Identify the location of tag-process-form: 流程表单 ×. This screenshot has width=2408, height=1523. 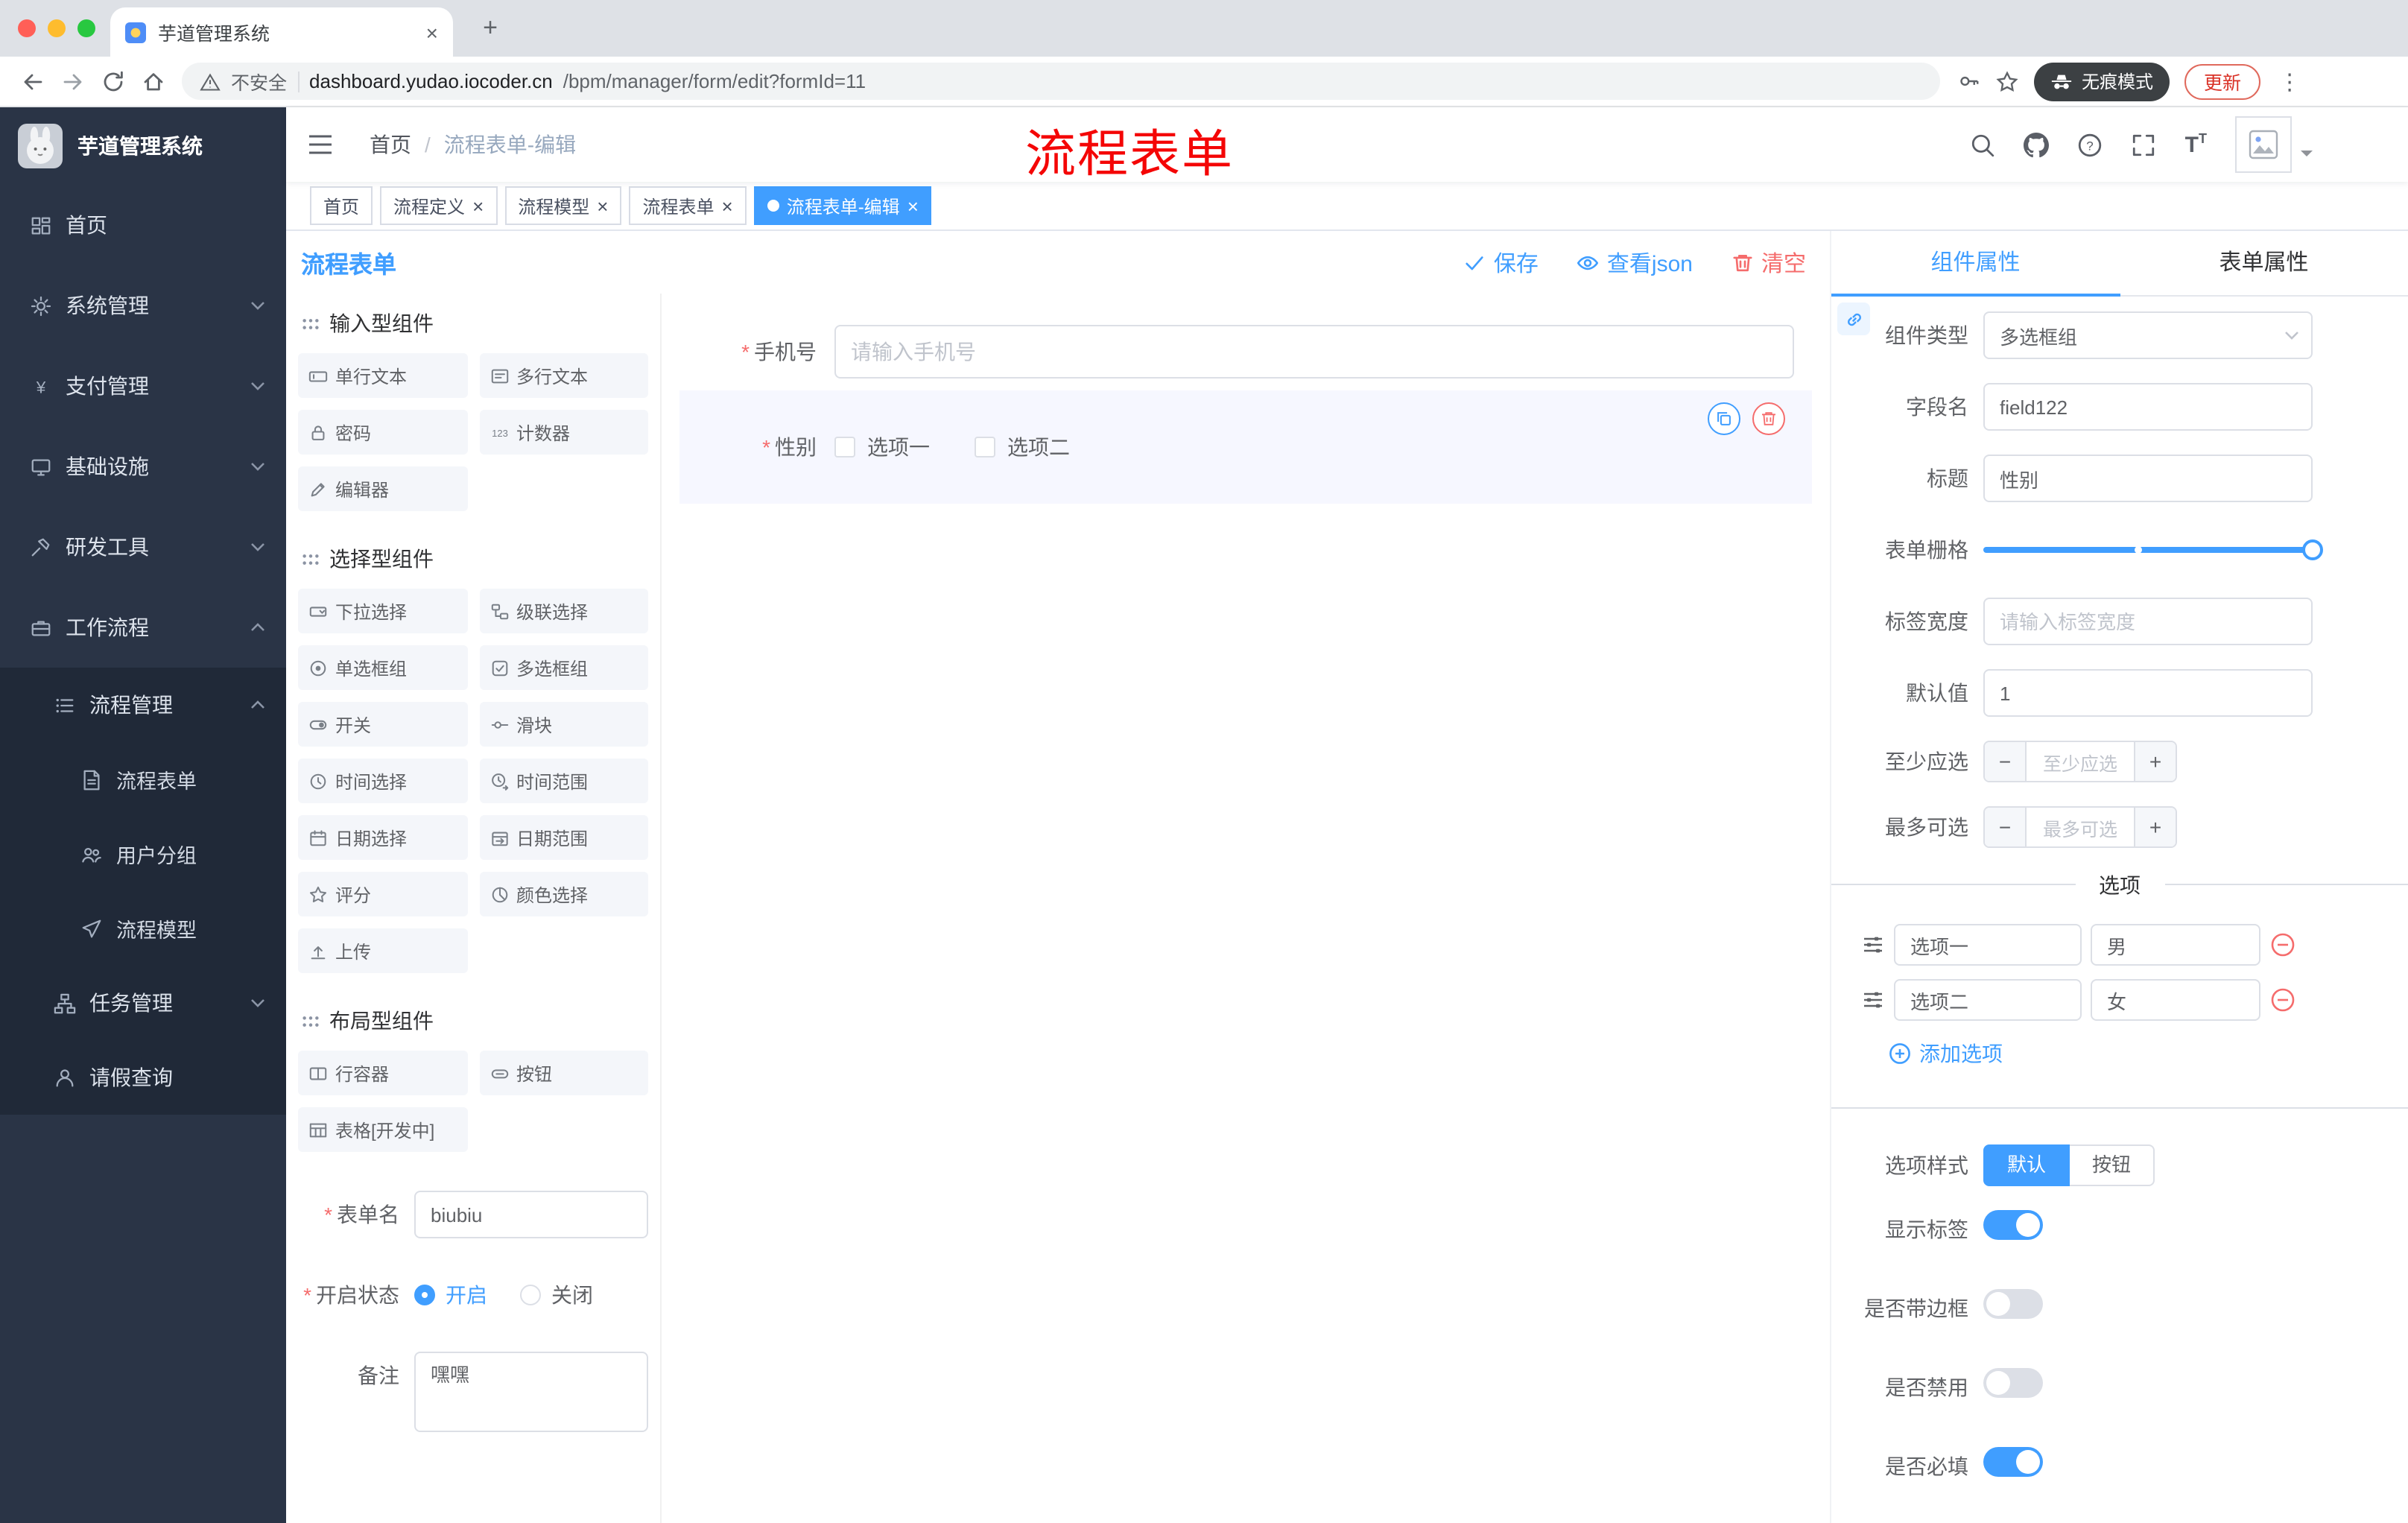
(688, 205).